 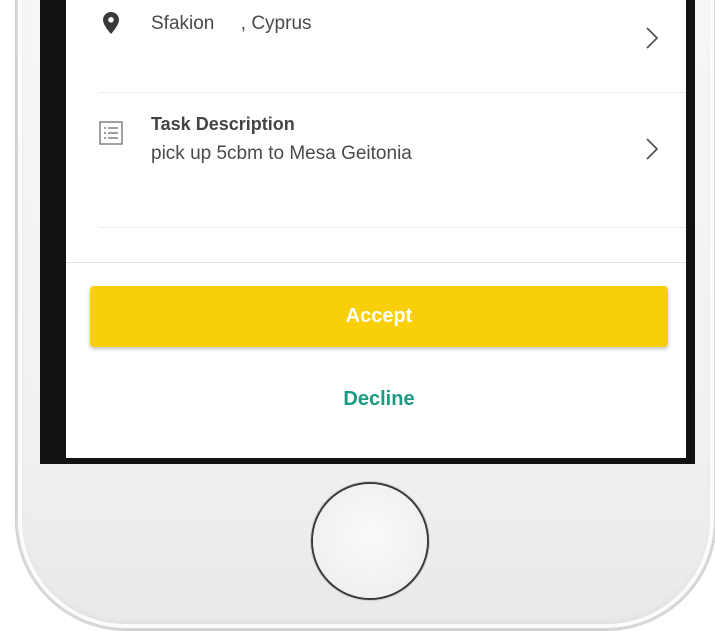 What do you see at coordinates (111, 23) in the screenshot?
I see `location-pin-icon` at bounding box center [111, 23].